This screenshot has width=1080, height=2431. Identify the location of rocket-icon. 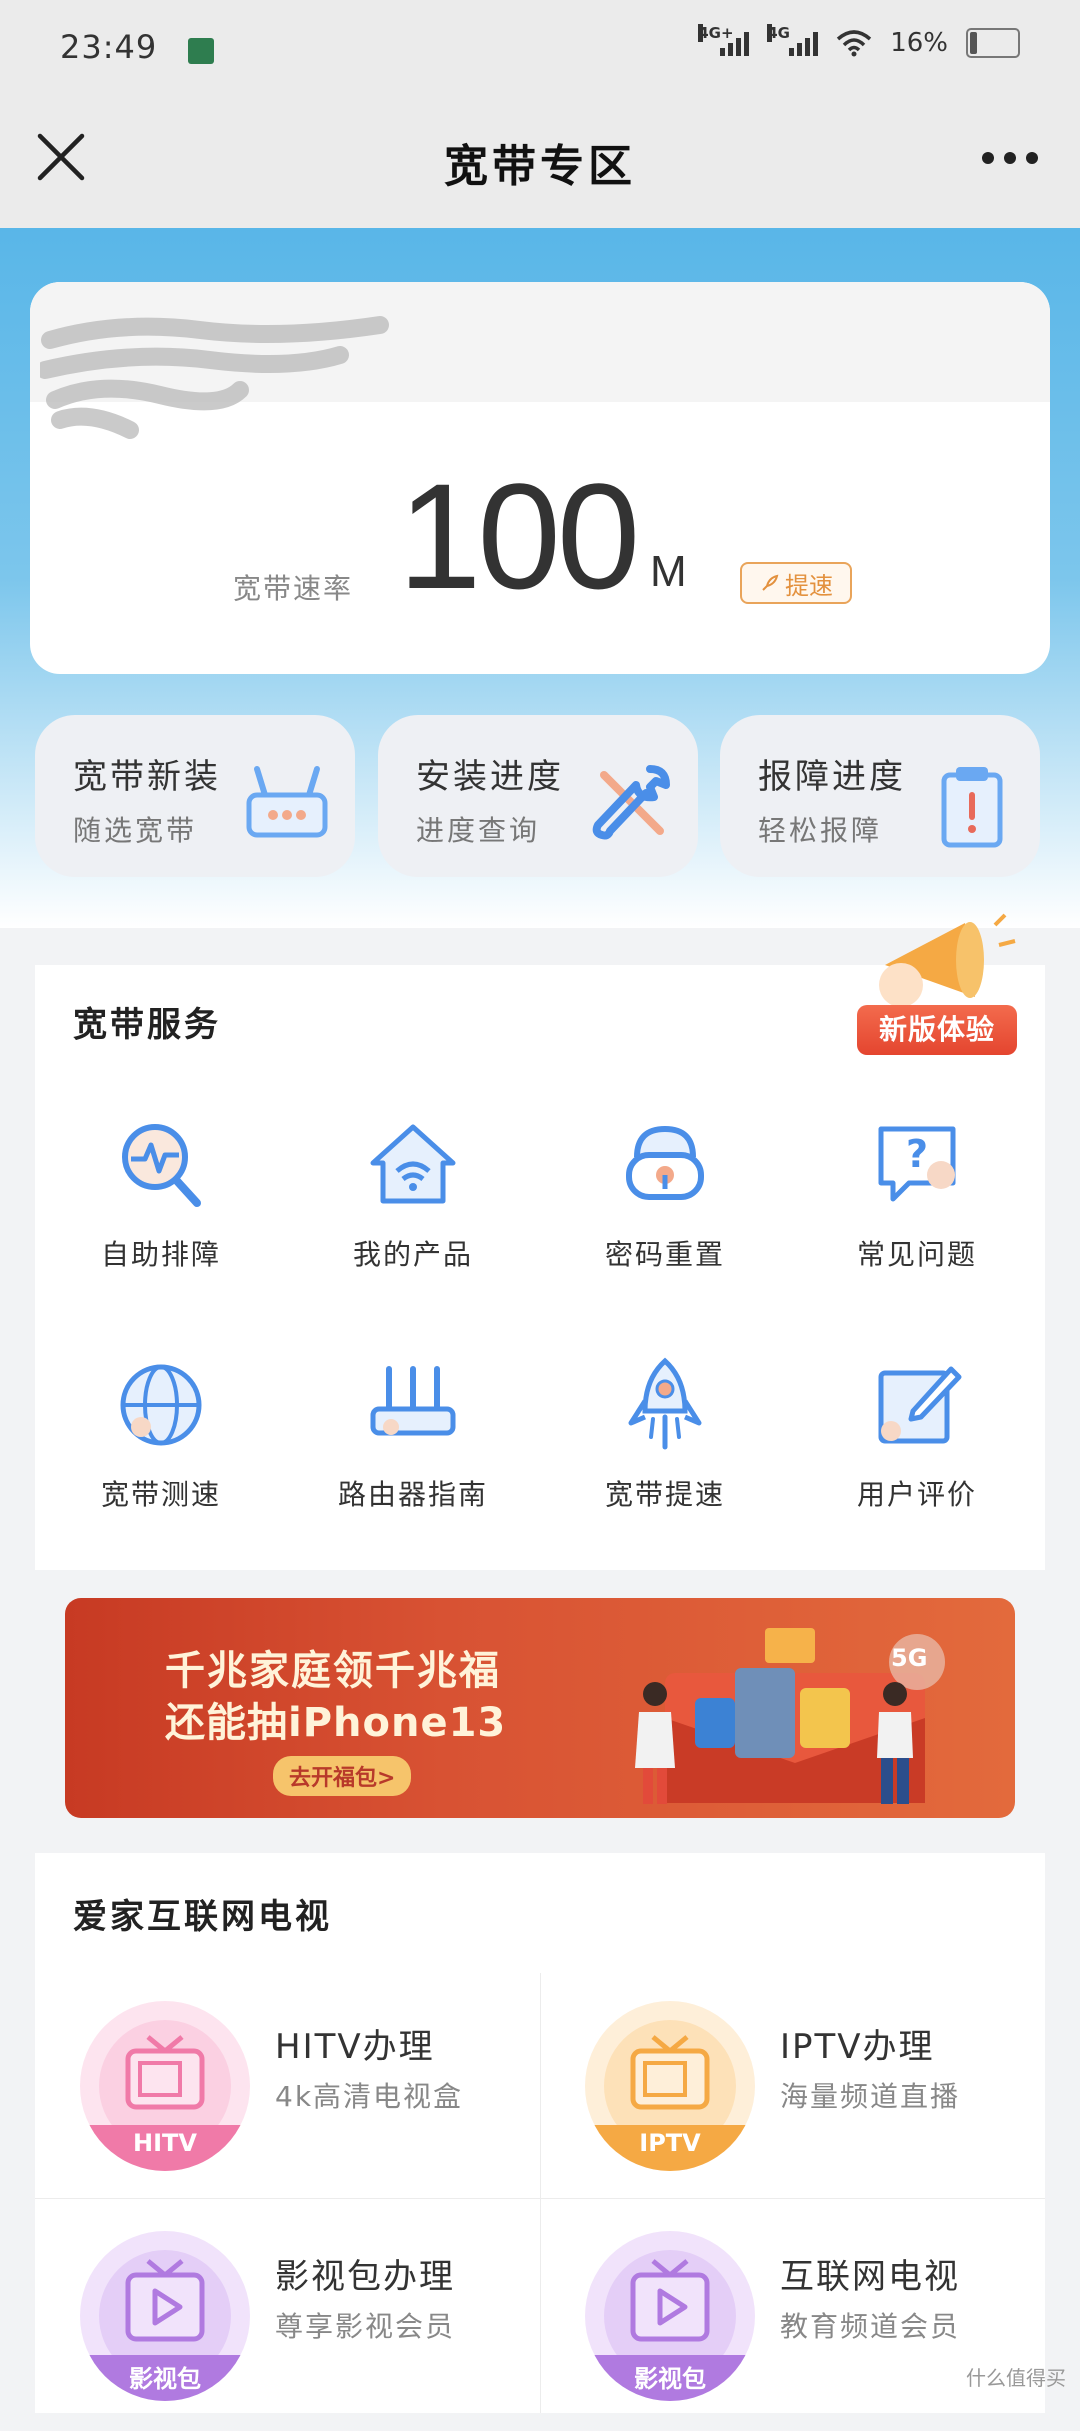
(665, 1403).